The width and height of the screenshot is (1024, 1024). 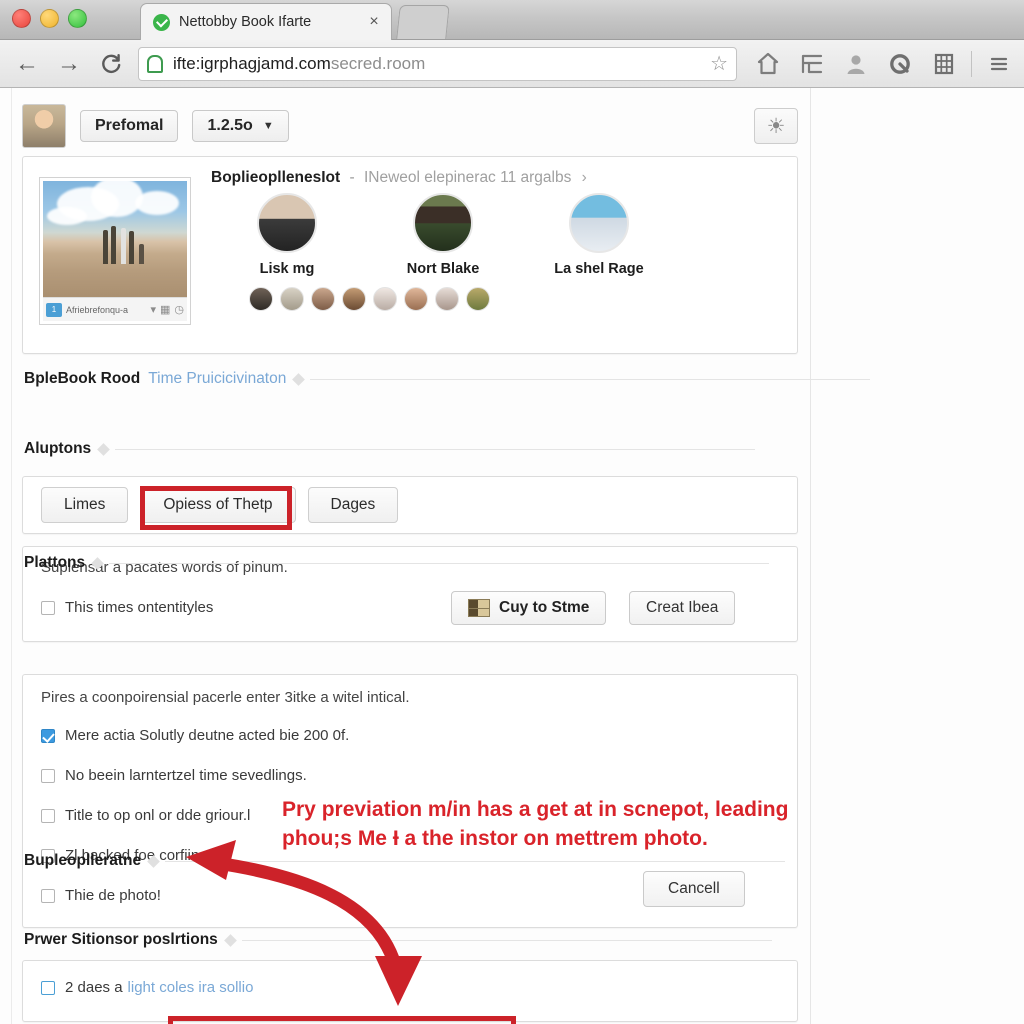 What do you see at coordinates (467, 177) in the screenshot?
I see `breadcrumb-subtitle: INeweol elepinerac 11 argalbs` at bounding box center [467, 177].